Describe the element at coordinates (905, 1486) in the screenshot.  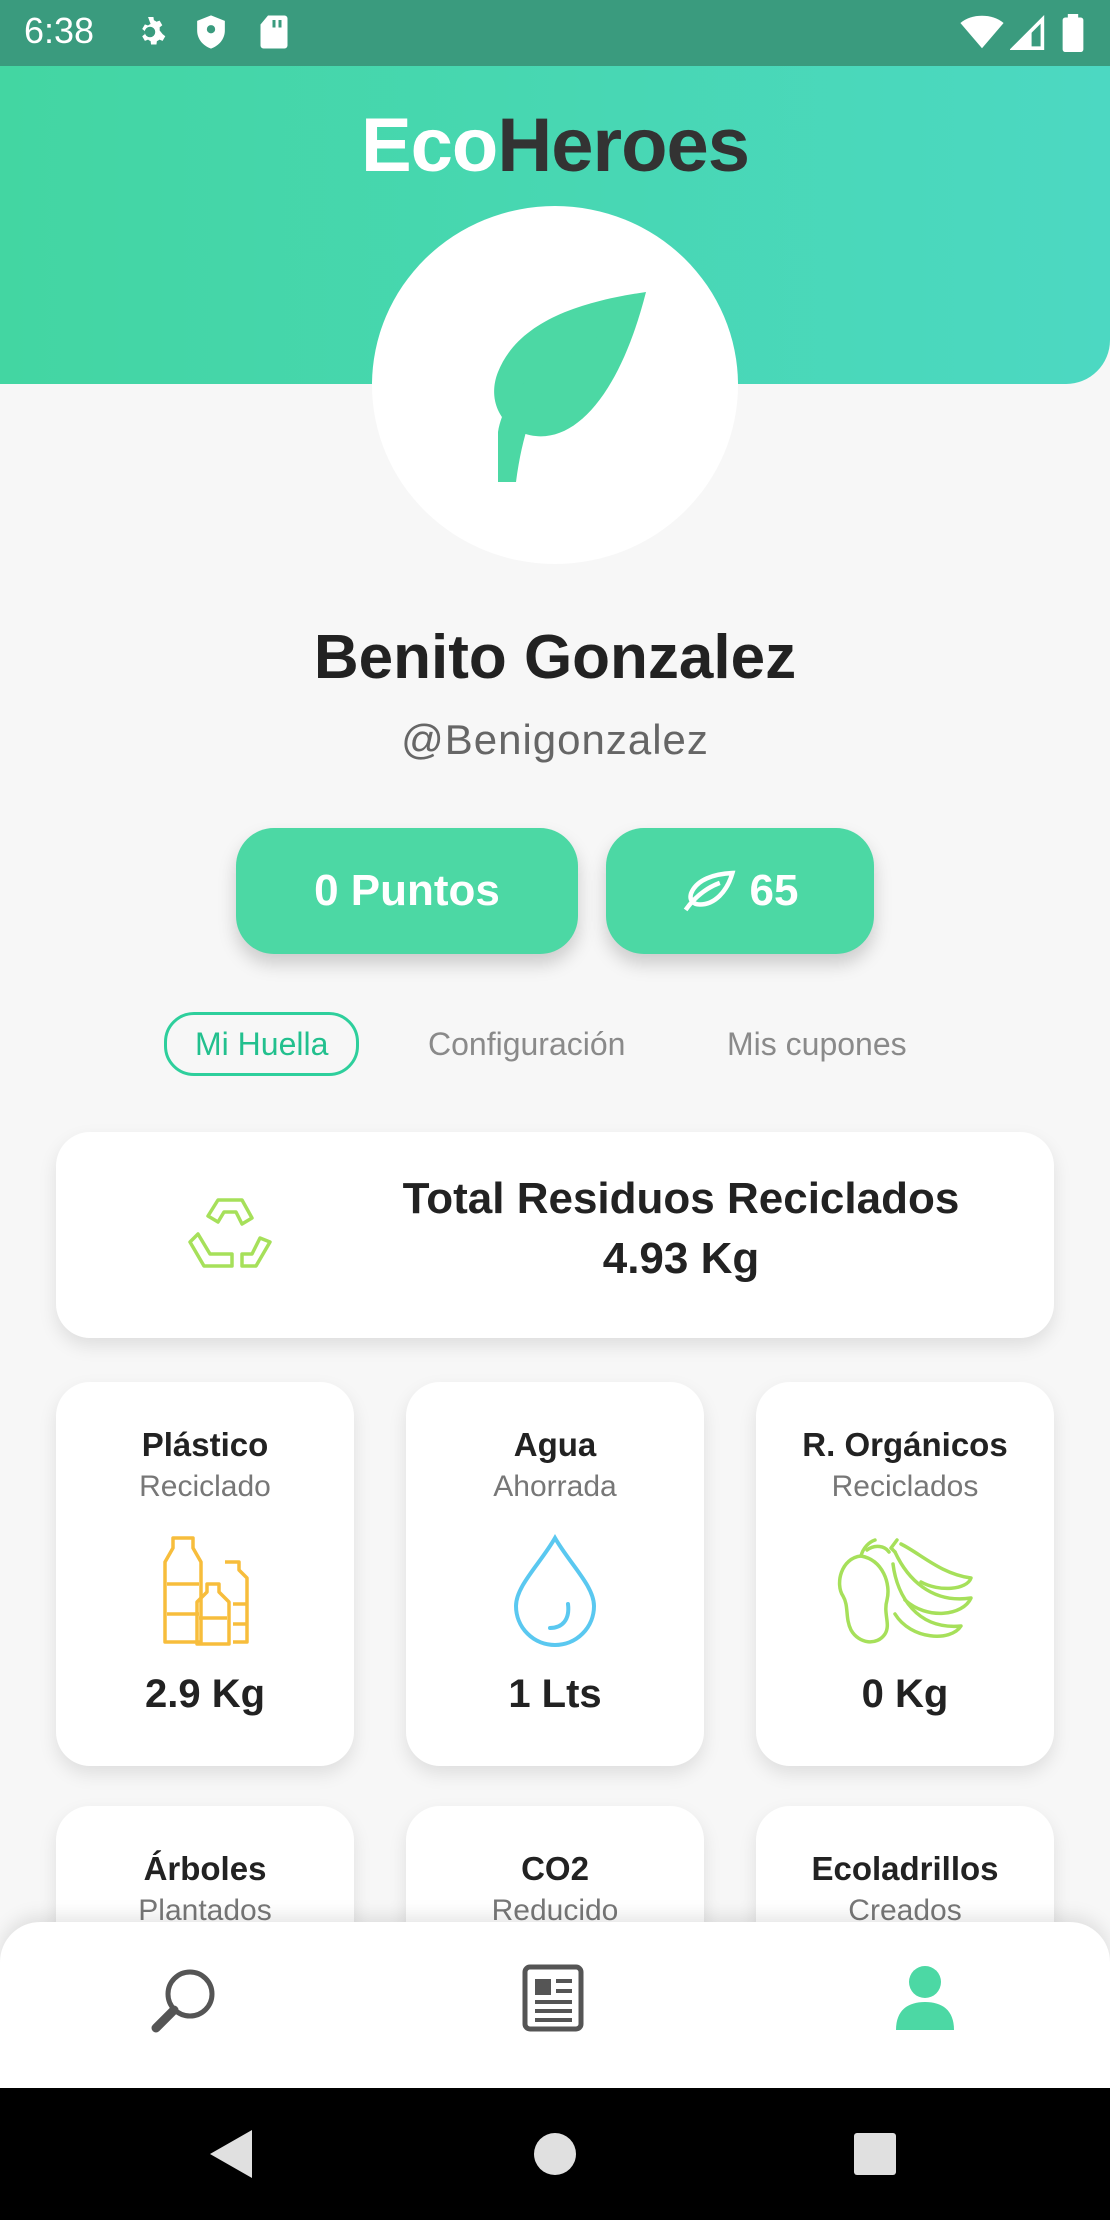
I see `card-subtitle: Reciclados` at that location.